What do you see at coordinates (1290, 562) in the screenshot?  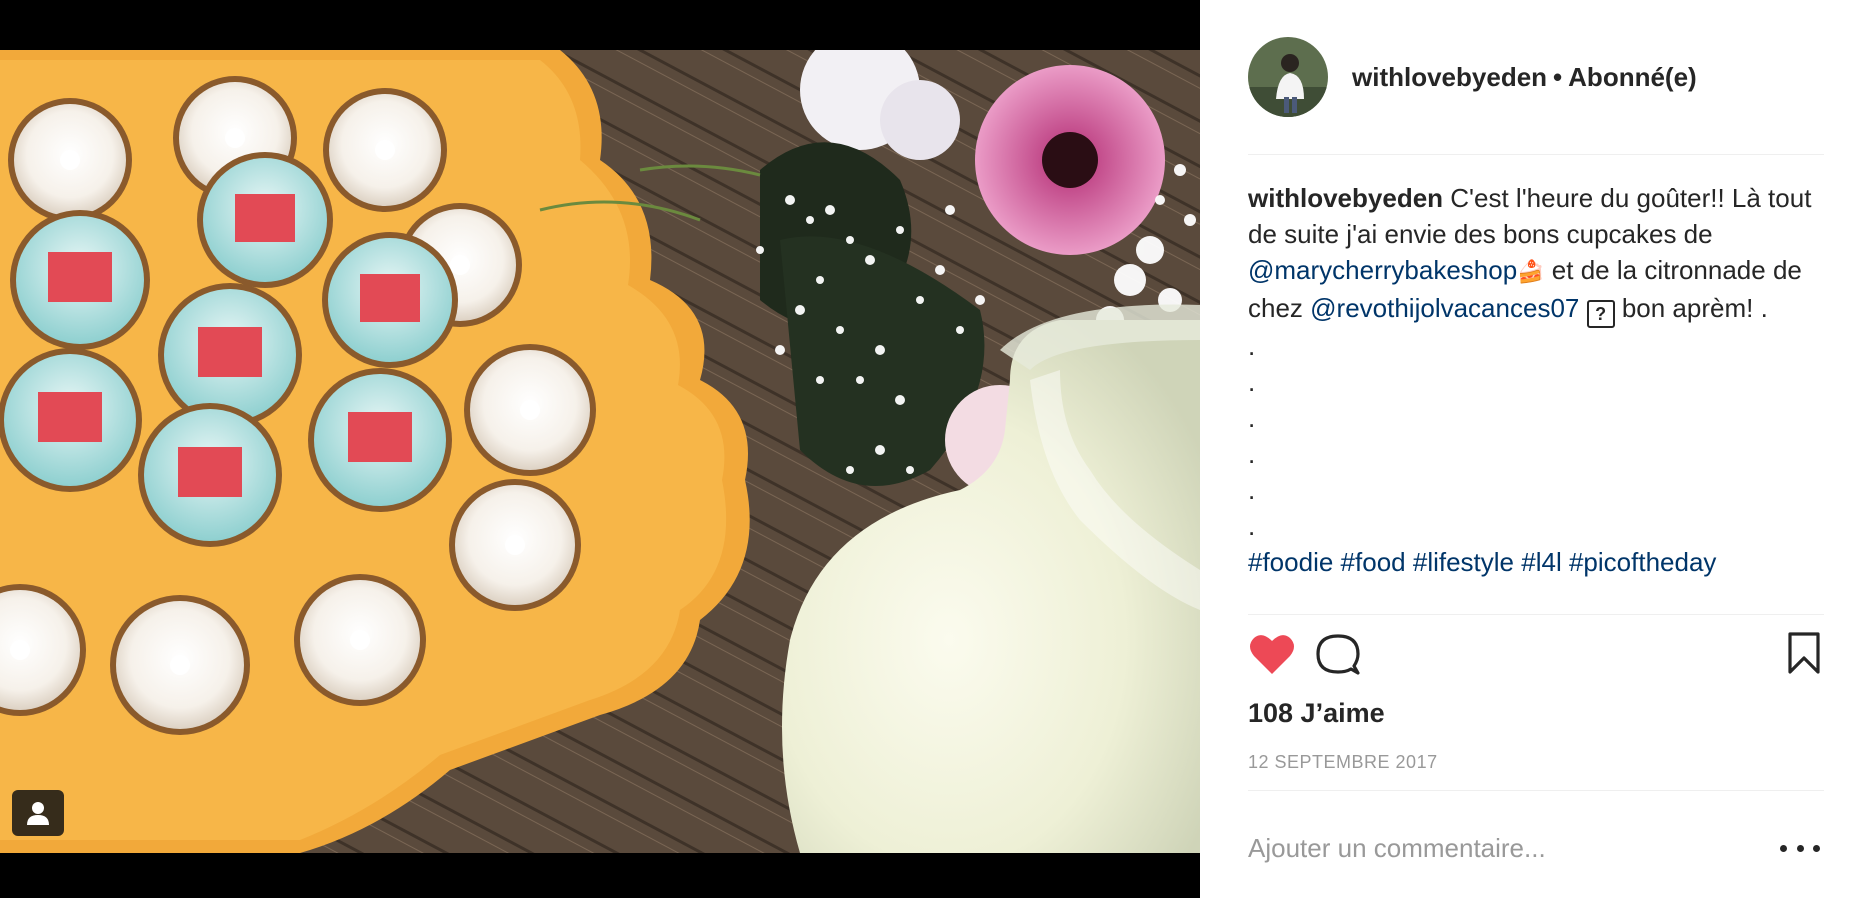 I see `hashtag-link: #foodie` at bounding box center [1290, 562].